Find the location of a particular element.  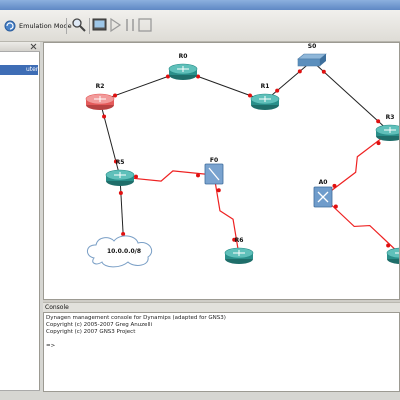

console-line: Copyright (c) 2007 GNS3 Project is located at coordinates (91, 332).